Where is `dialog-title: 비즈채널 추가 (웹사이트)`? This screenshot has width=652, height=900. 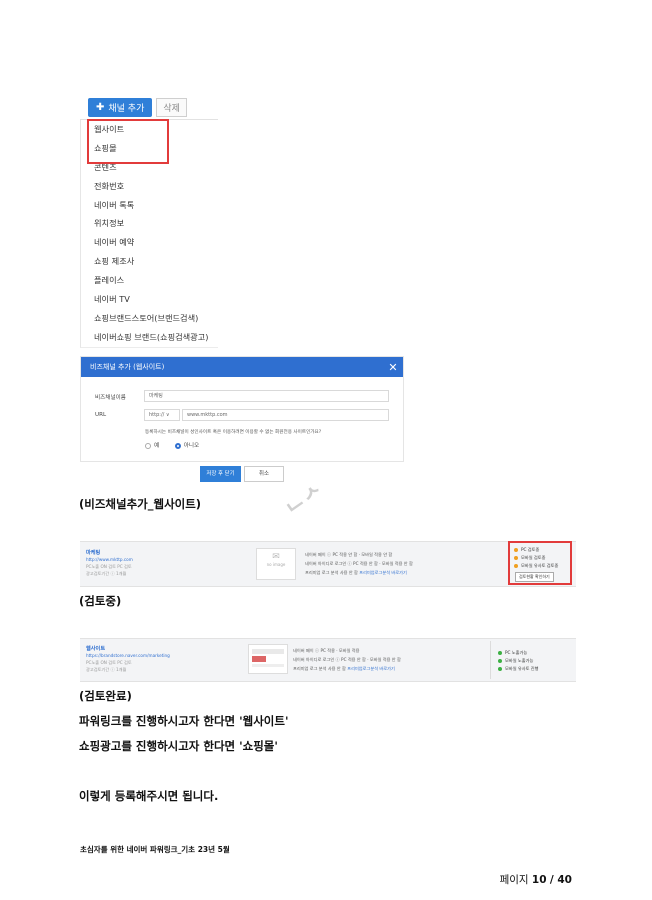 dialog-title: 비즈채널 추가 (웹사이트) is located at coordinates (127, 367).